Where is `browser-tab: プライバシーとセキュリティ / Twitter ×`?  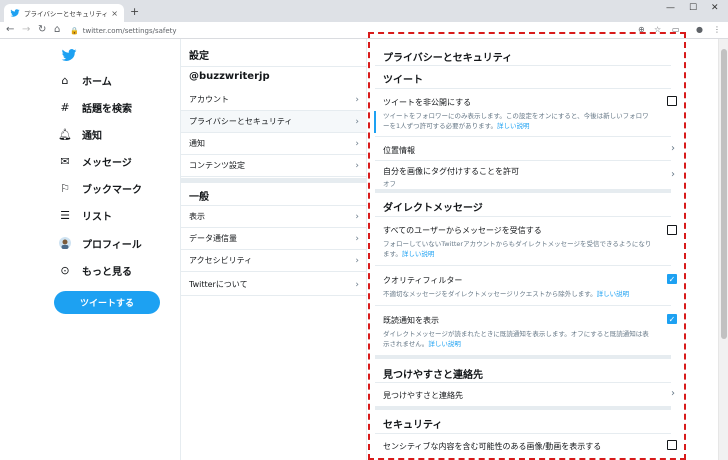 browser-tab: プライバシーとセキュリティ / Twitter × is located at coordinates (64, 13).